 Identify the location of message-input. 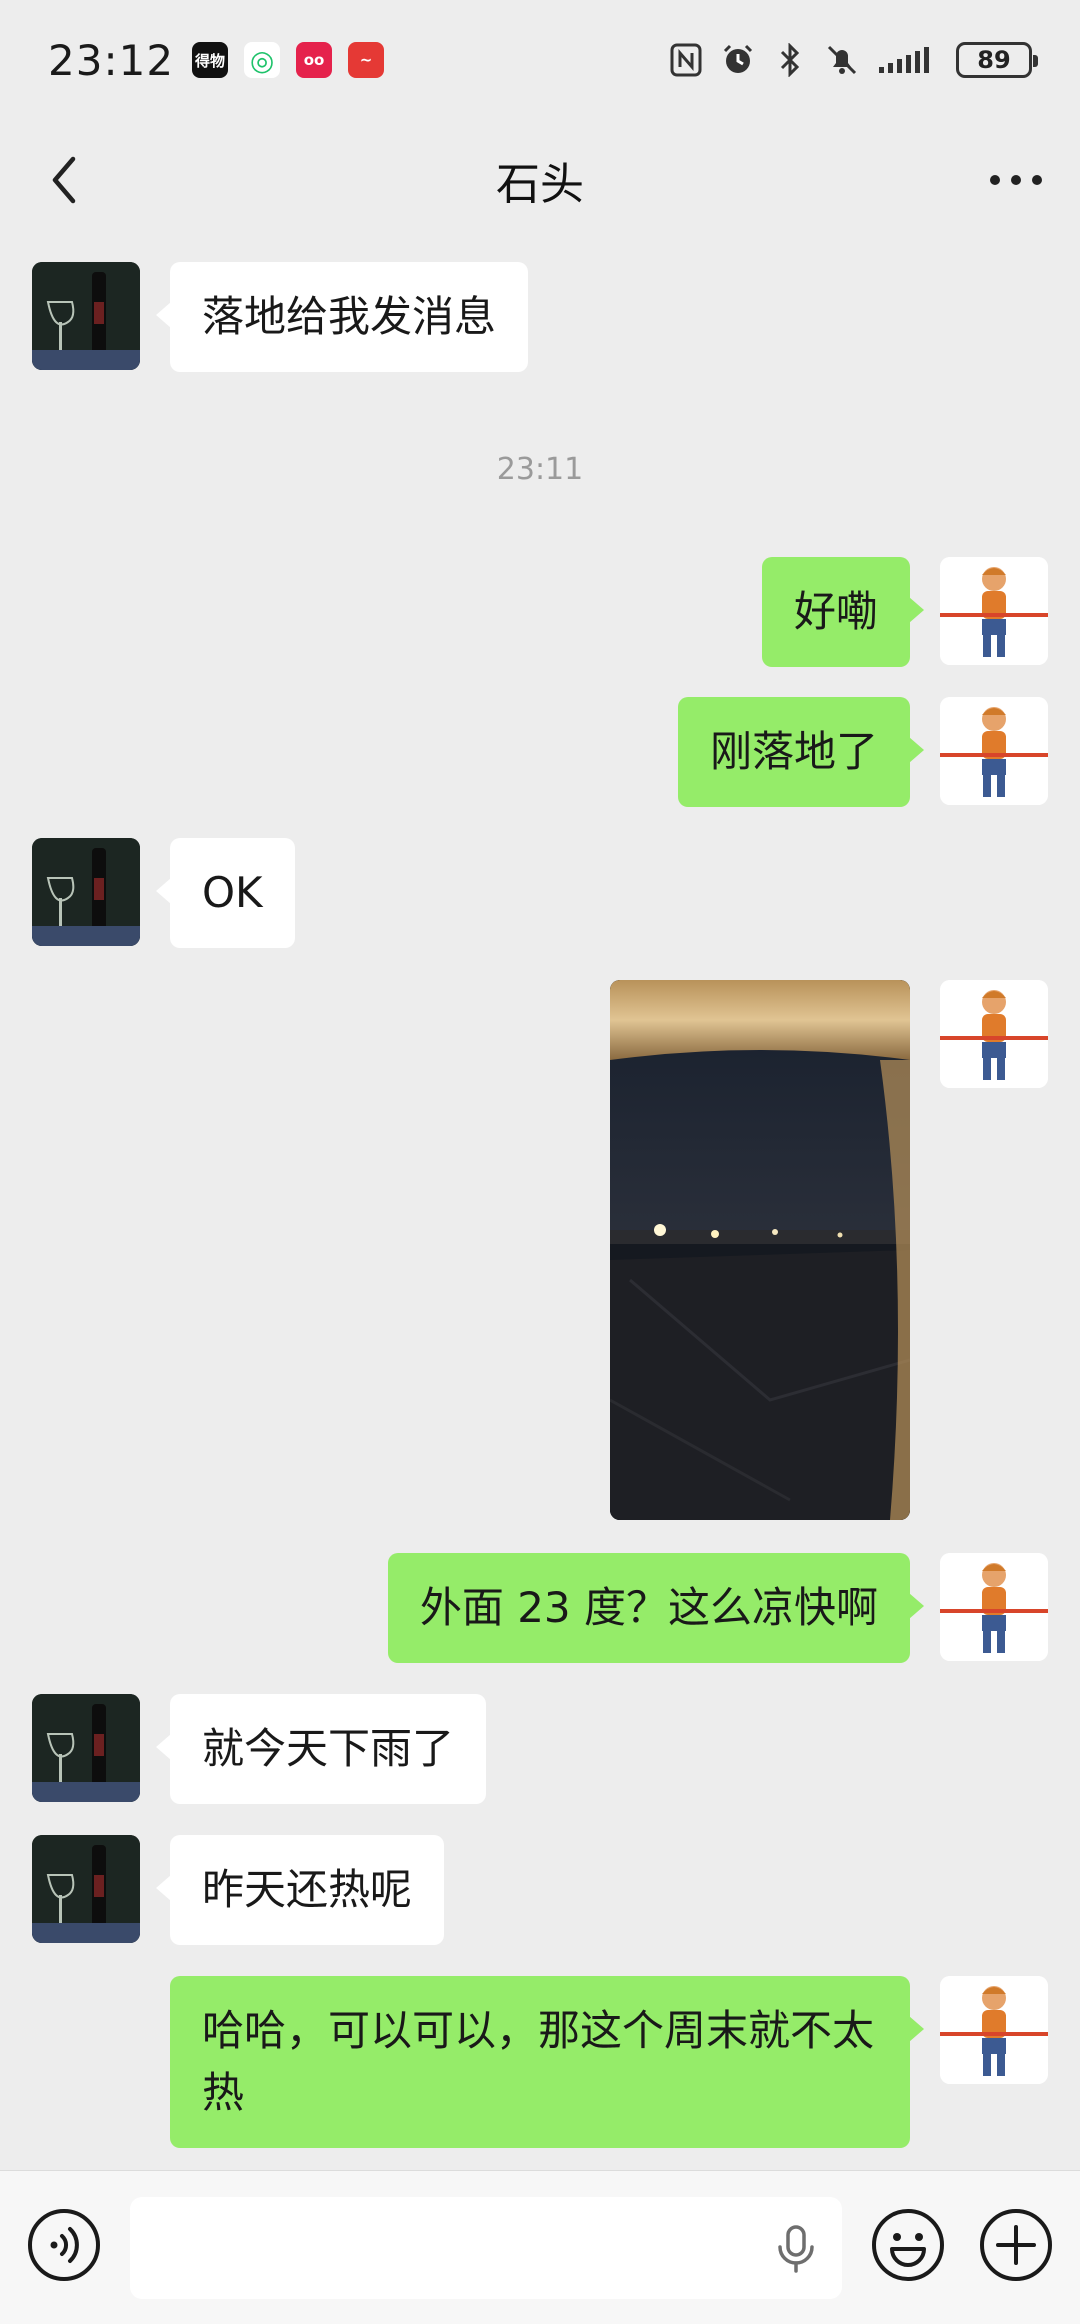
(486, 2248).